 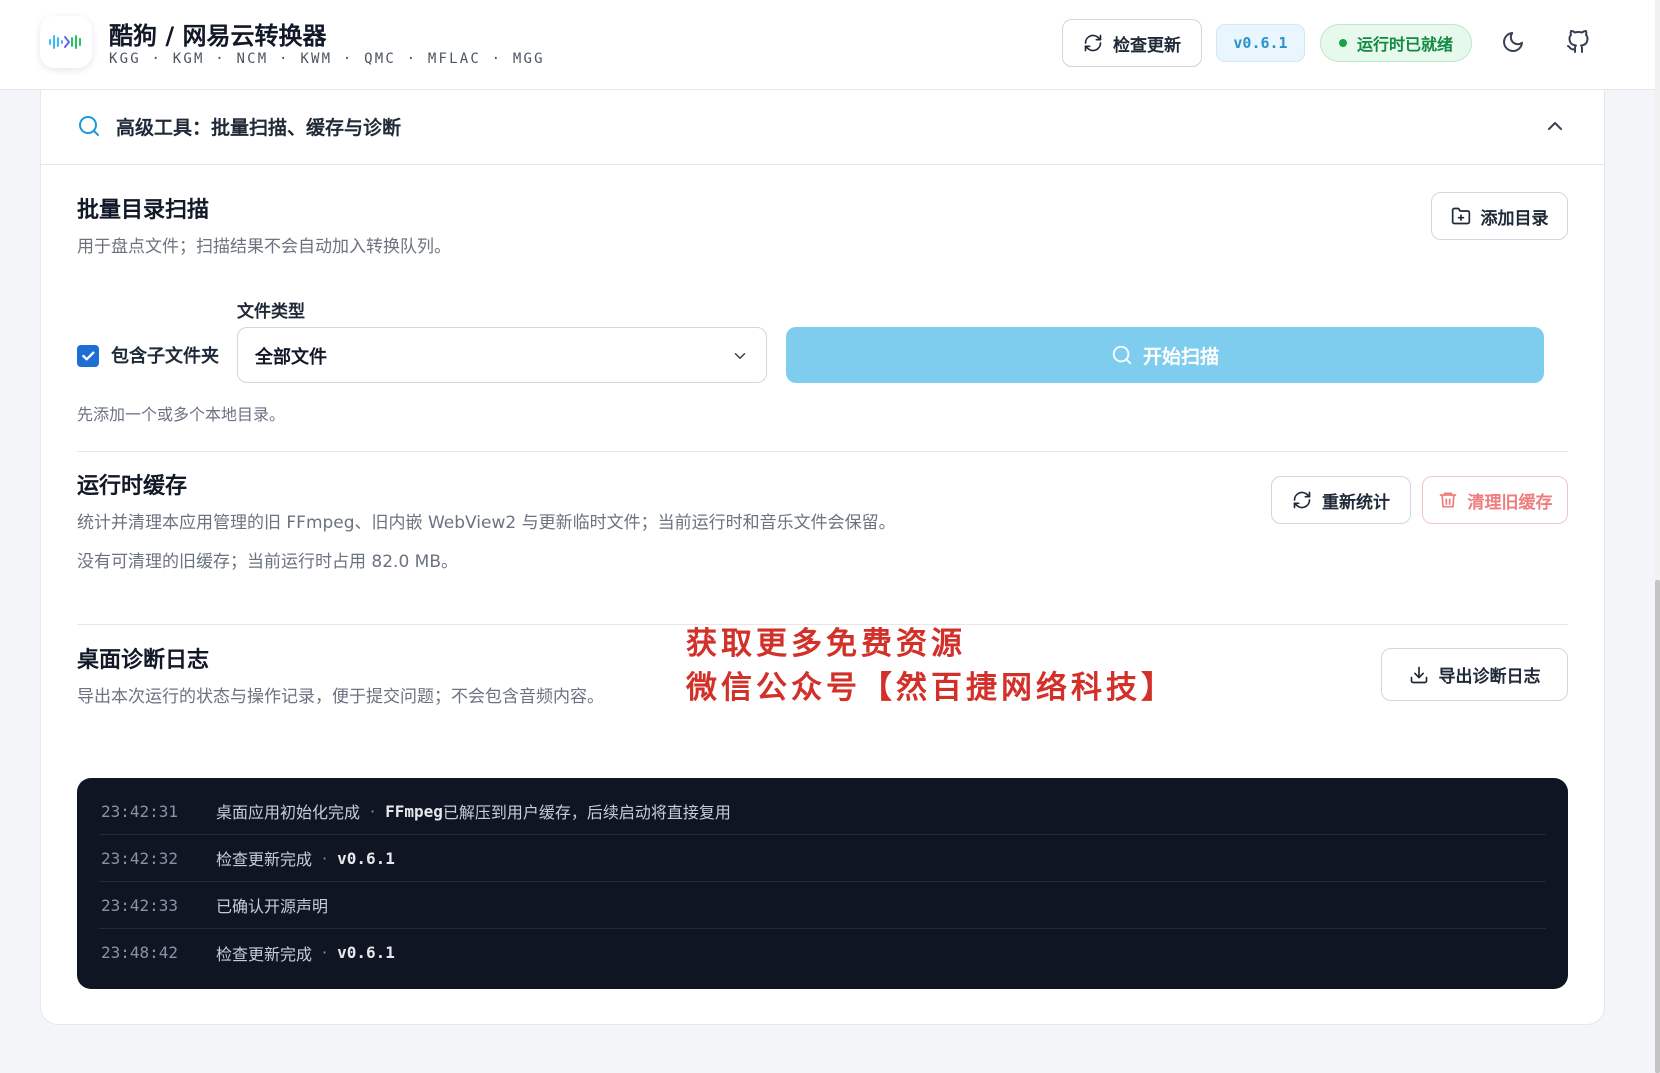 What do you see at coordinates (1147, 45) in the screenshot?
I see `check-update-label: 检查更新` at bounding box center [1147, 45].